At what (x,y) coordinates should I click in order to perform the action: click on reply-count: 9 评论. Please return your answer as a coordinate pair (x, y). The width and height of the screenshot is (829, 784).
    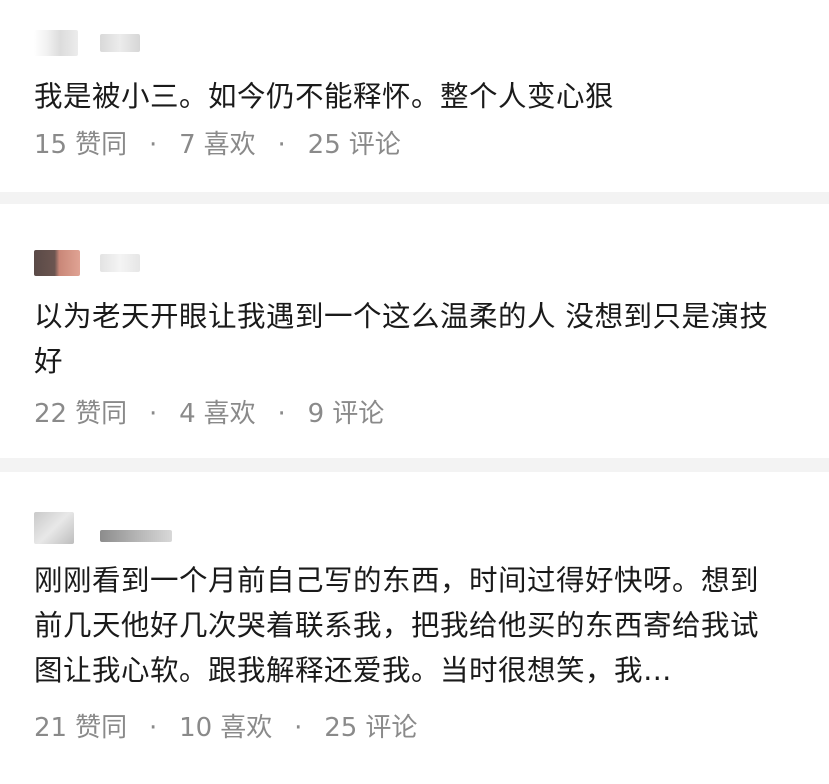
    Looking at the image, I should click on (346, 414).